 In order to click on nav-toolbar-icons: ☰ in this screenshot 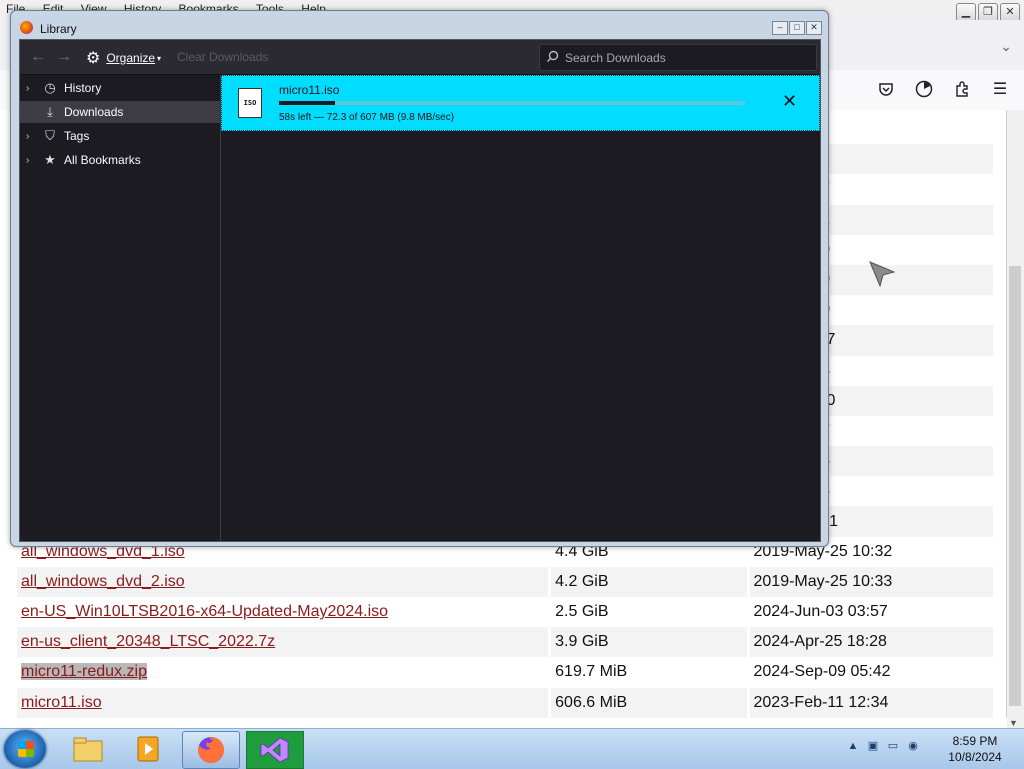, I will do `click(943, 89)`.